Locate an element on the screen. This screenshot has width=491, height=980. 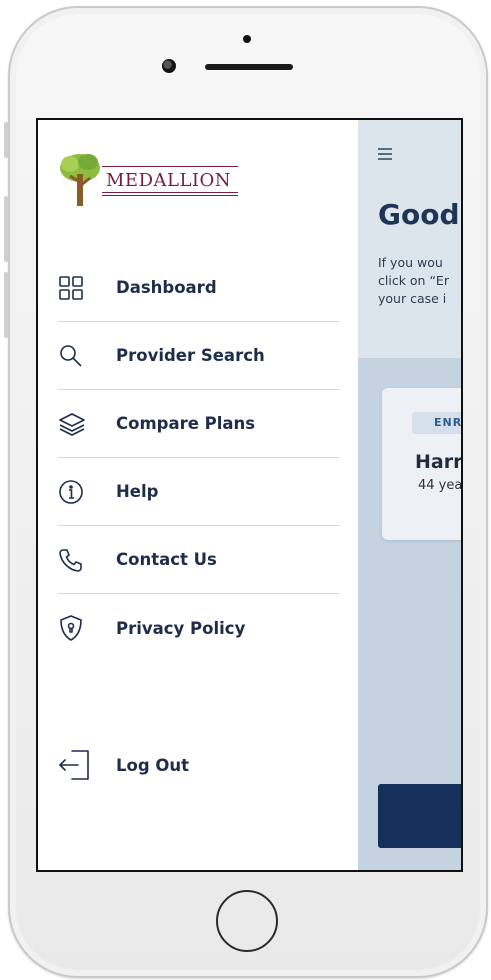
front-sensor is located at coordinates (247, 39).